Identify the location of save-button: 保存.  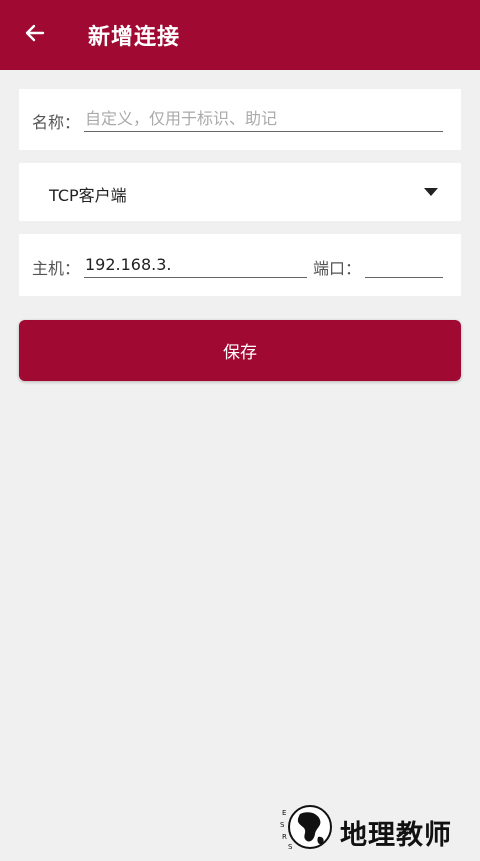
(240, 350).